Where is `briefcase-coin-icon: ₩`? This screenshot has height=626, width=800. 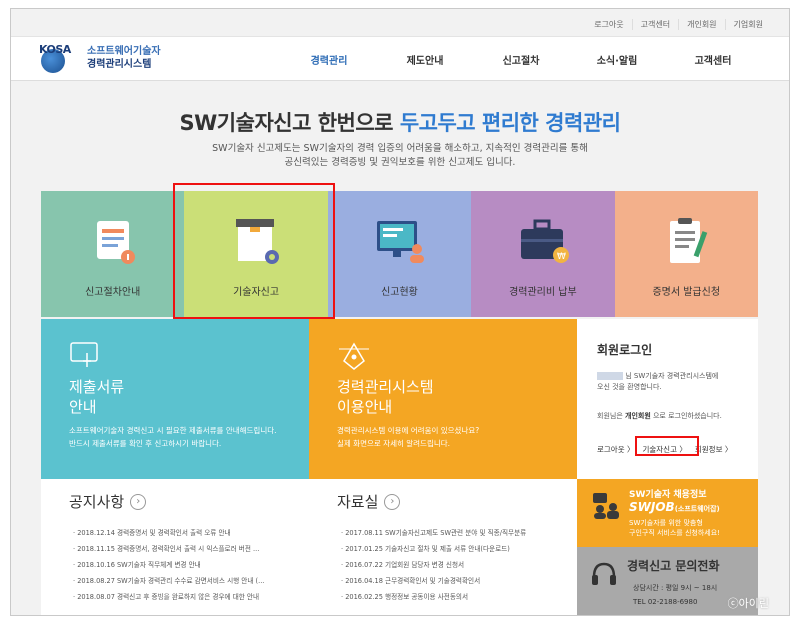 briefcase-coin-icon: ₩ is located at coordinates (544, 241).